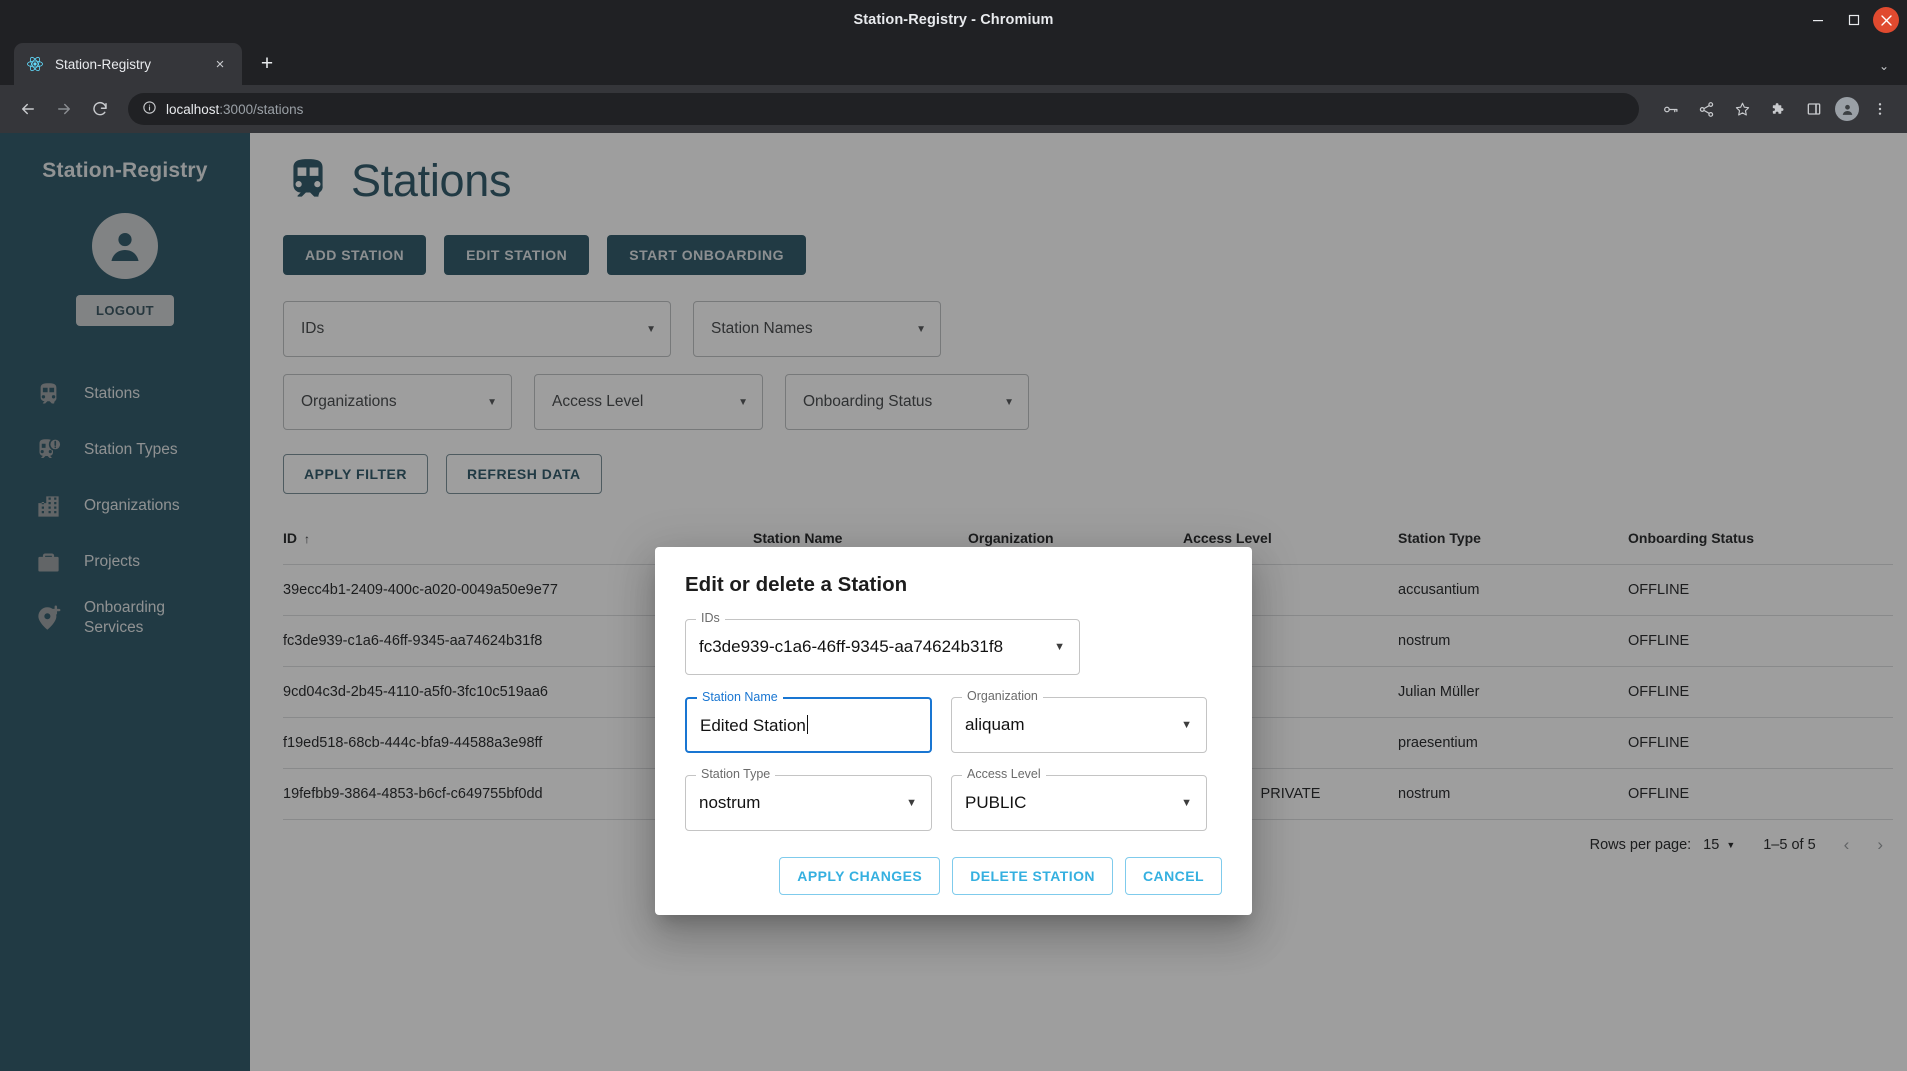 The width and height of the screenshot is (1907, 1071). I want to click on toolbar-icons, so click(1773, 109).